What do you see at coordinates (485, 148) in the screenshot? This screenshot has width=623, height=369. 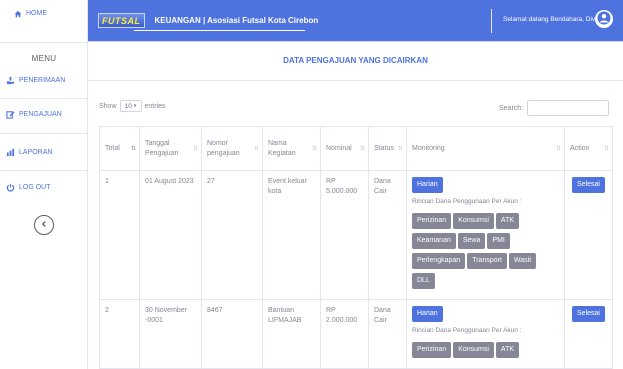 I see `column-header-monitoring: Monitoring ⇅` at bounding box center [485, 148].